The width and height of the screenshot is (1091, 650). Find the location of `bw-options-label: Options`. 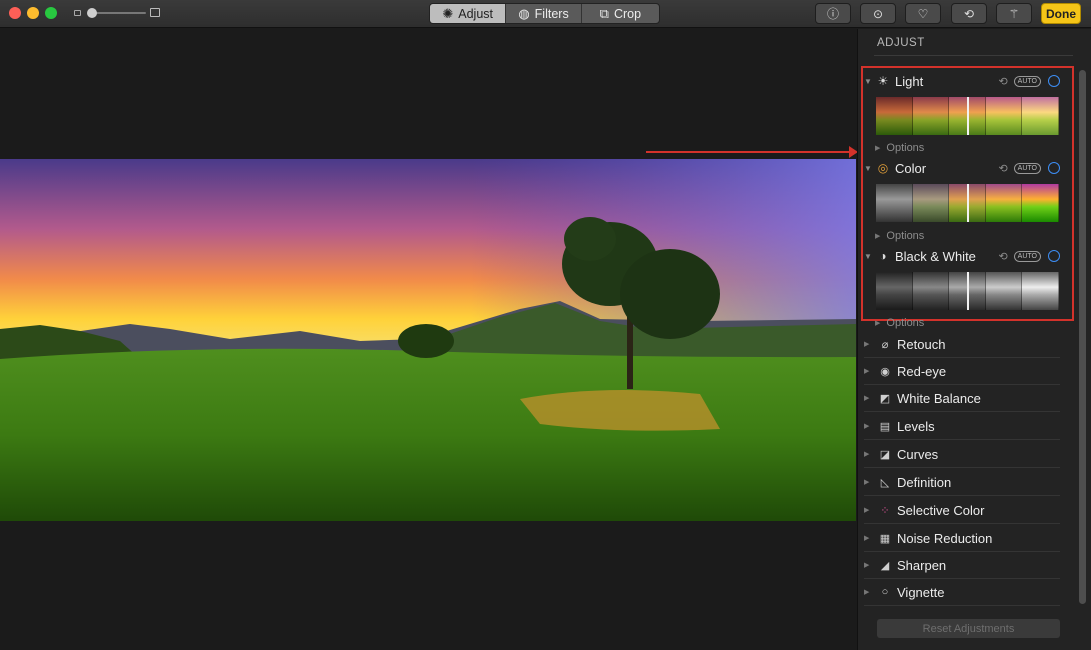

bw-options-label: Options is located at coordinates (905, 323).